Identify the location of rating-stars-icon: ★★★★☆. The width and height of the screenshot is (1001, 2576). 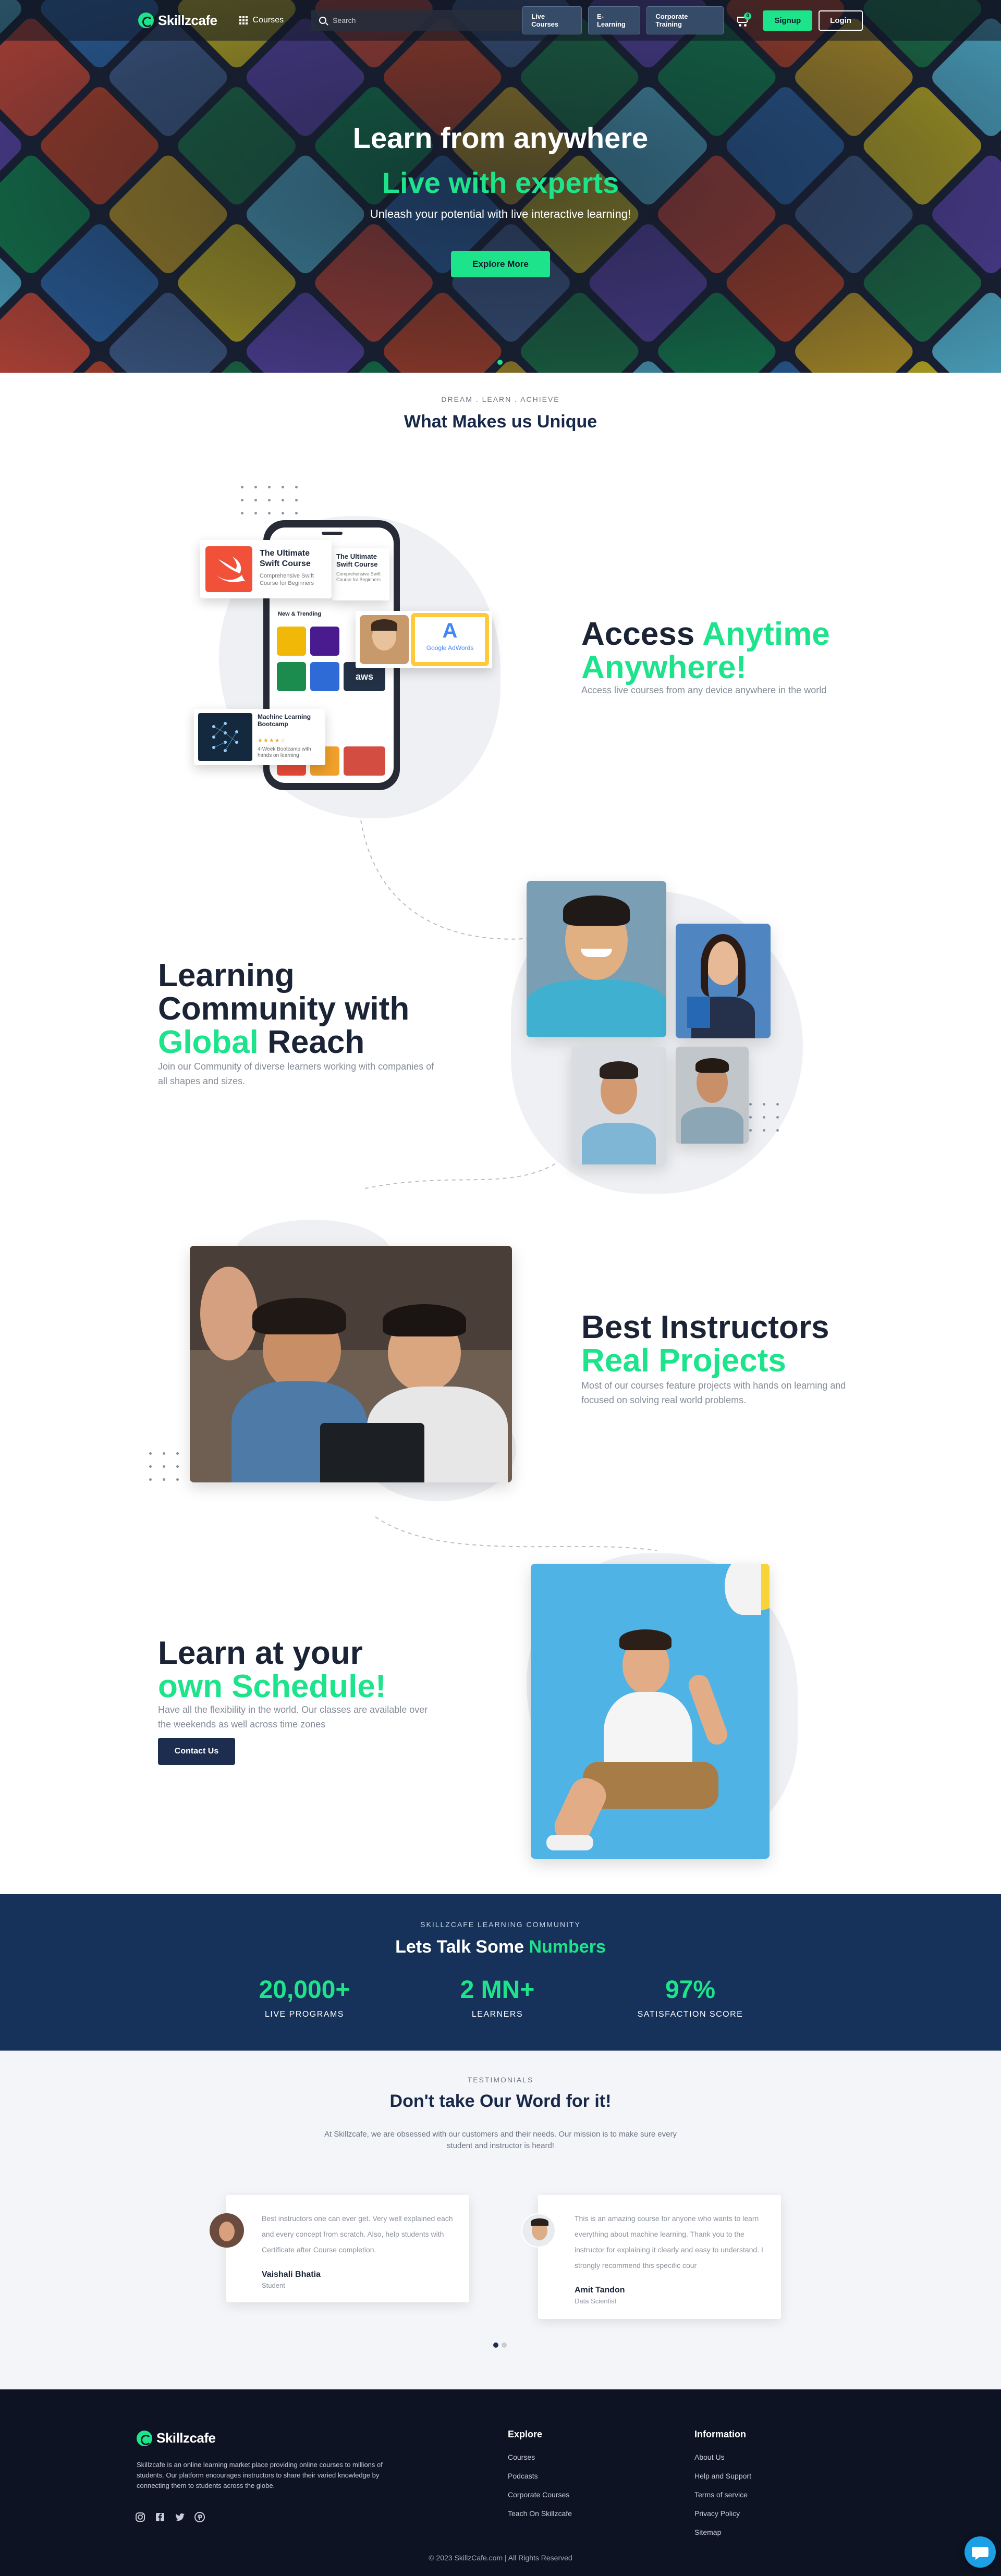
(272, 741).